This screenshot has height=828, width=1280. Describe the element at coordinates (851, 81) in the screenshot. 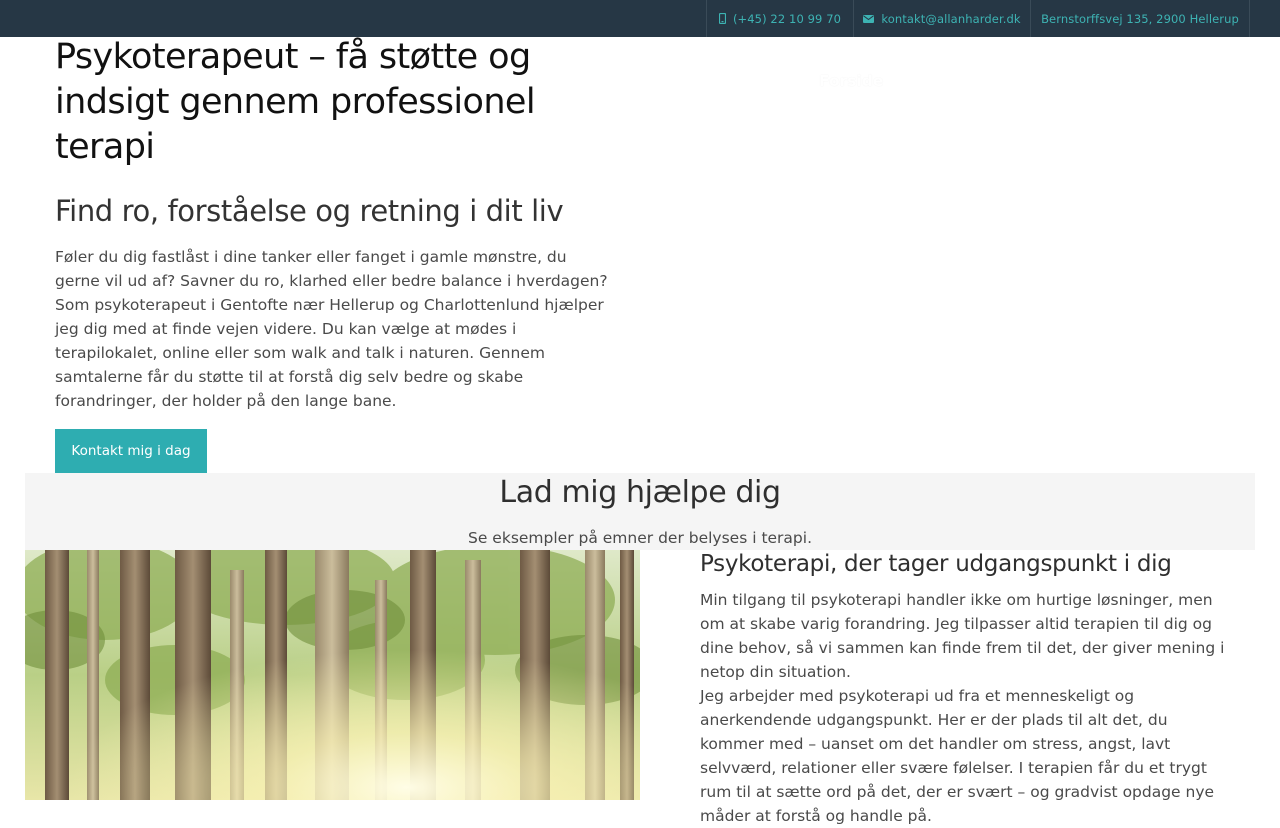

I see `nav-item-forside: Forside` at that location.